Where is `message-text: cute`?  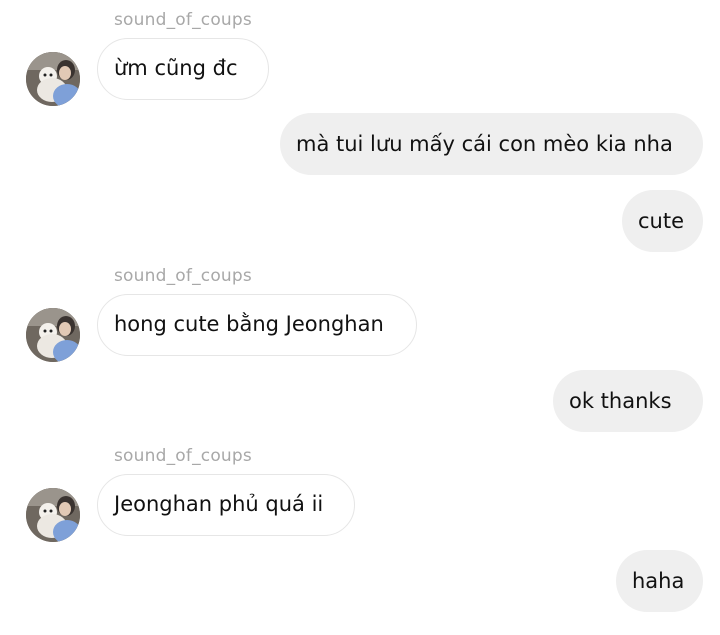 message-text: cute is located at coordinates (661, 221).